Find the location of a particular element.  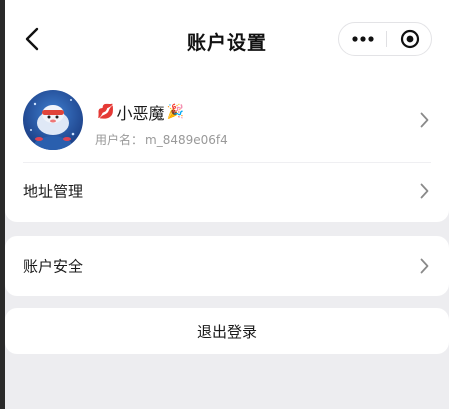

account-security-row: 账户安全 is located at coordinates (227, 266).